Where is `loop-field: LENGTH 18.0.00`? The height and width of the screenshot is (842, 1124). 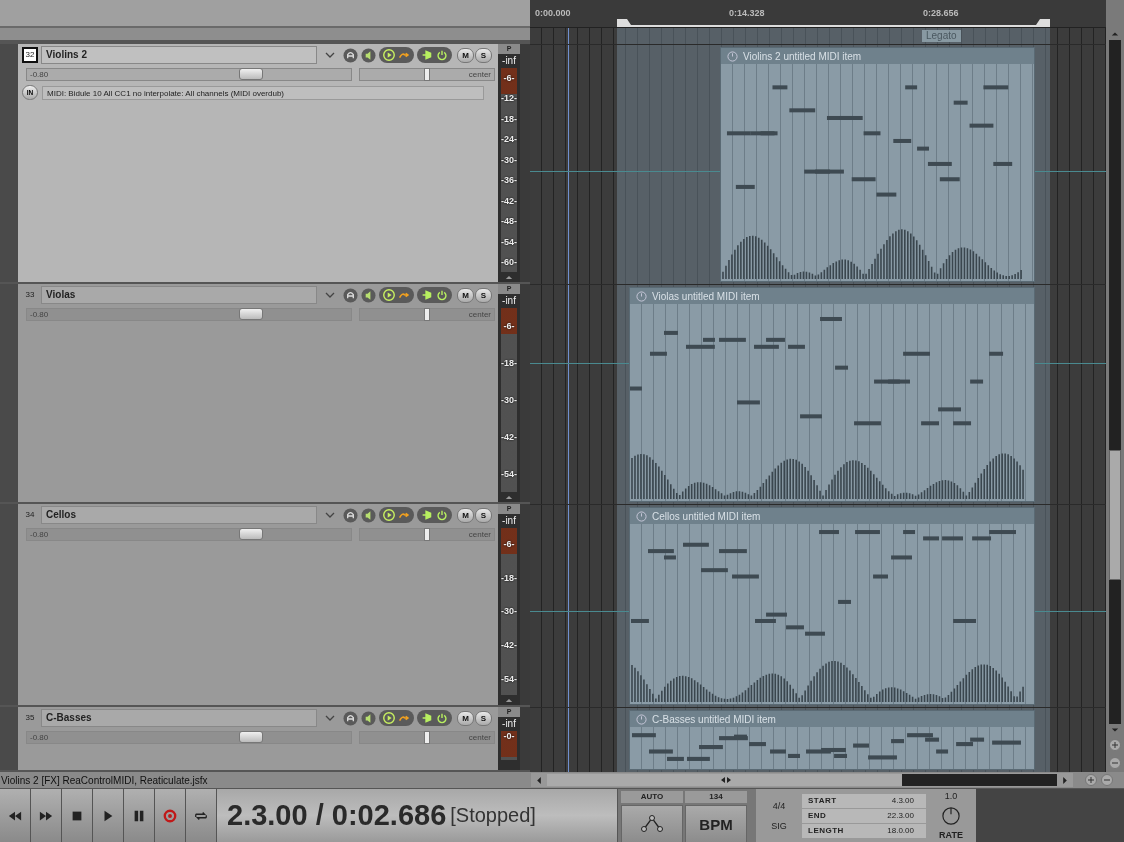
loop-field: LENGTH 18.0.00 is located at coordinates (864, 830).